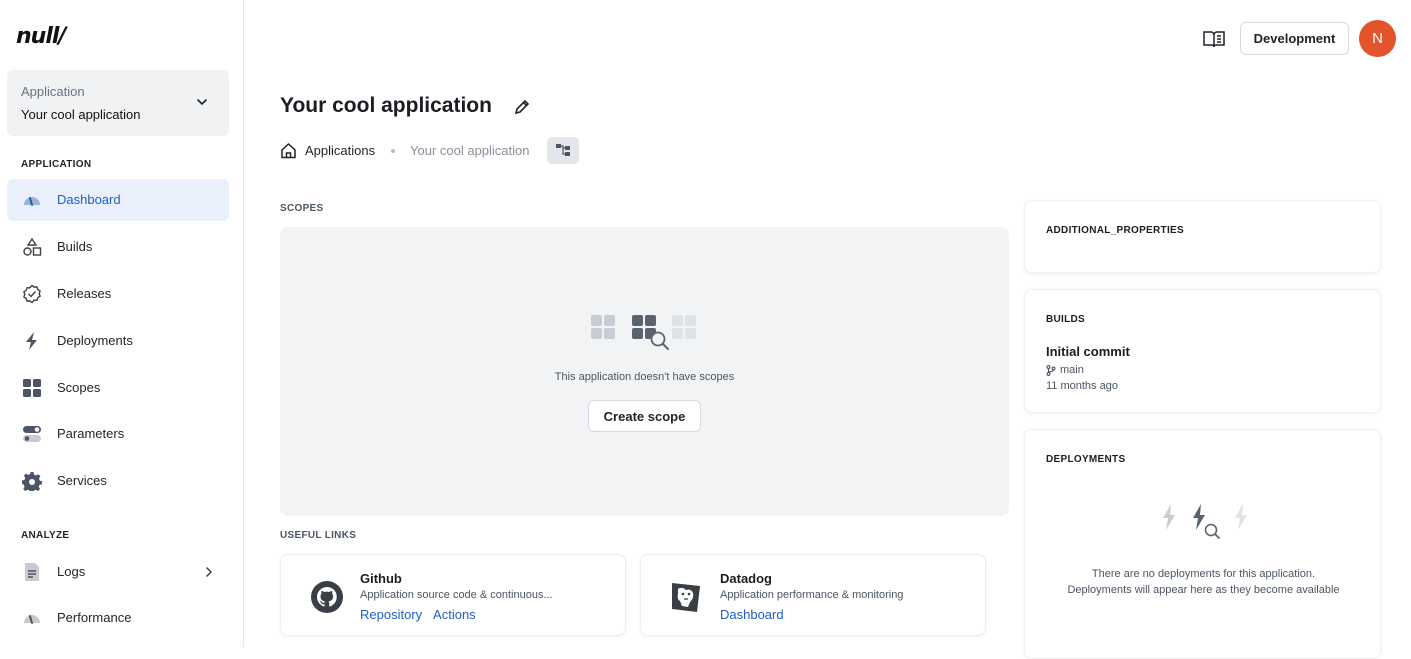  I want to click on datadog-title: Datadog, so click(746, 578).